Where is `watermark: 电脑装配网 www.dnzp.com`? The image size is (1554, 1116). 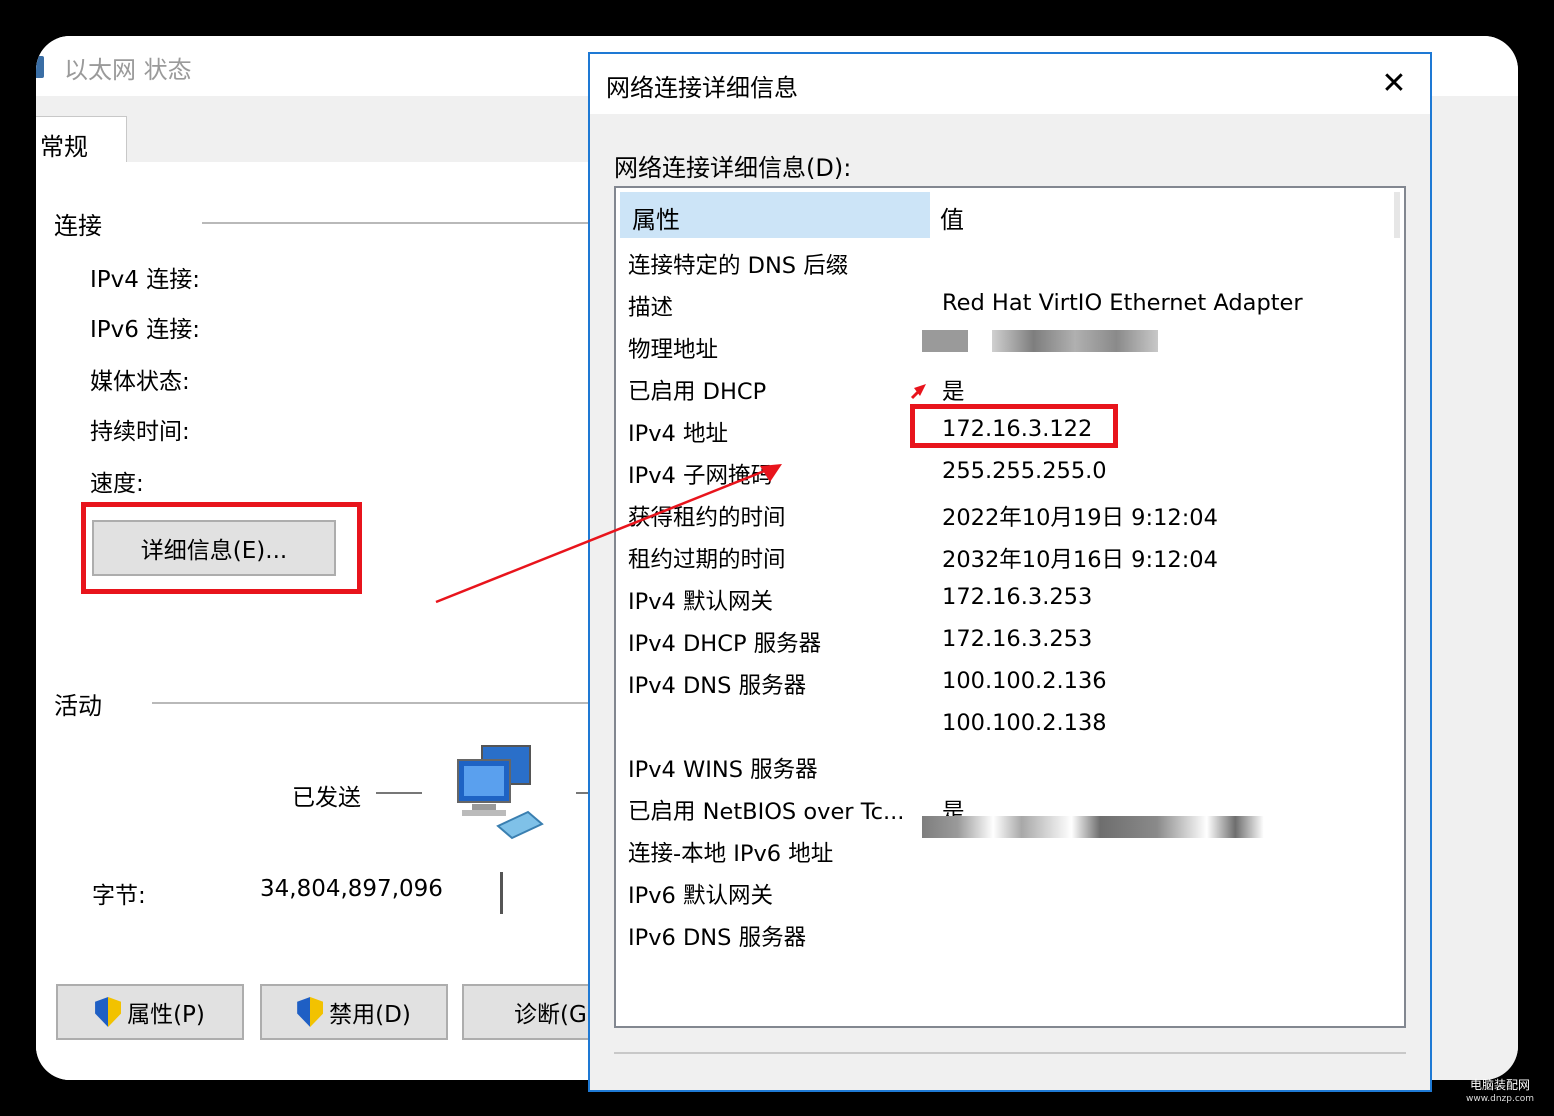 watermark: 电脑装配网 www.dnzp.com is located at coordinates (1500, 1092).